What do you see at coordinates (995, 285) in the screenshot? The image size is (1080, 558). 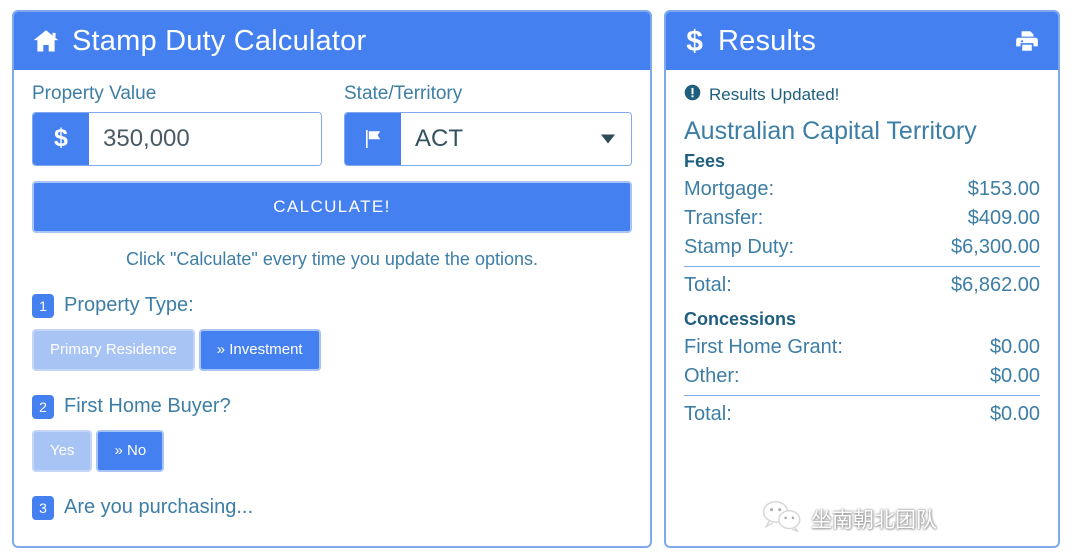 I see `result-total-value: $6,862.00` at bounding box center [995, 285].